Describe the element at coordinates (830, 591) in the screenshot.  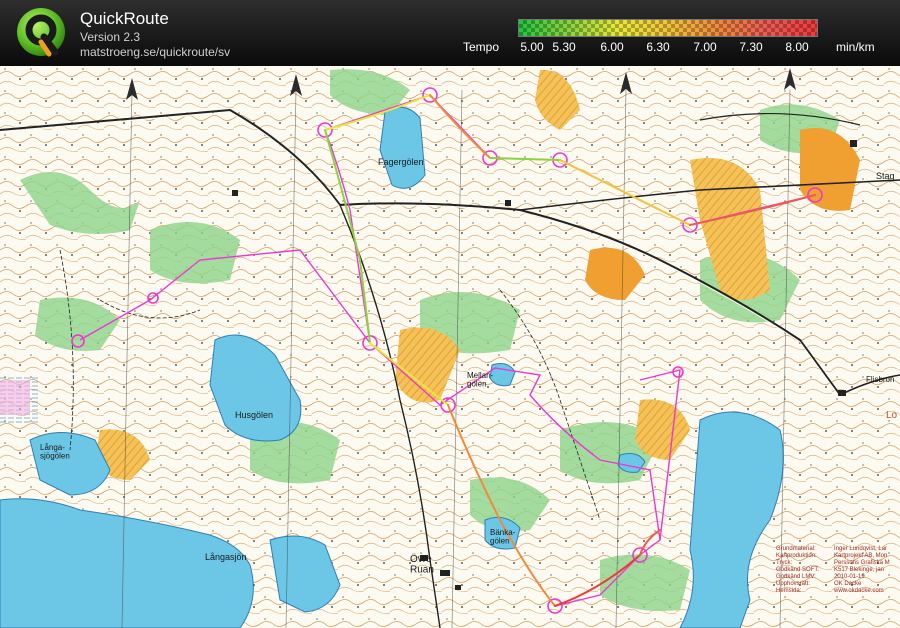
I see `legend-row: Hemsida: www.okdacke.com` at that location.